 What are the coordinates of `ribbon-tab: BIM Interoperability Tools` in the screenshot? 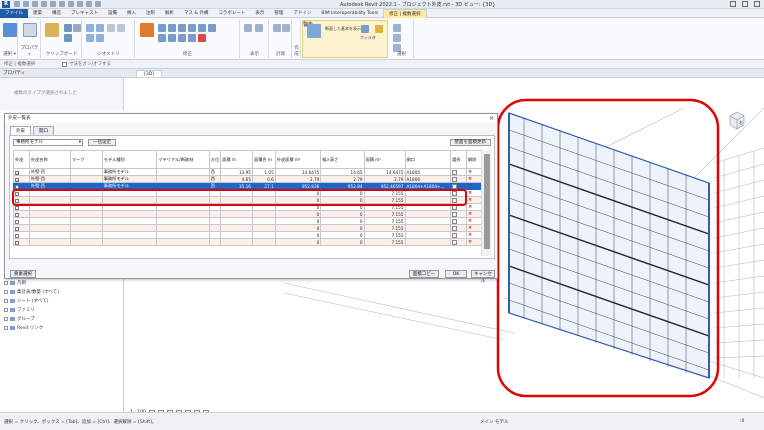 It's located at (349, 13).